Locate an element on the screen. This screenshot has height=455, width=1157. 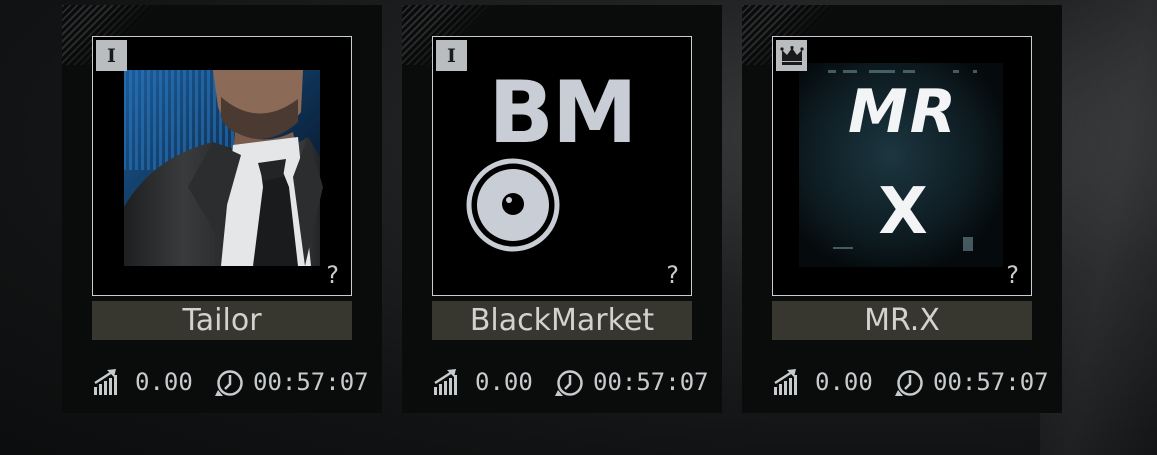
tailor-portrait-image is located at coordinates (223, 168).